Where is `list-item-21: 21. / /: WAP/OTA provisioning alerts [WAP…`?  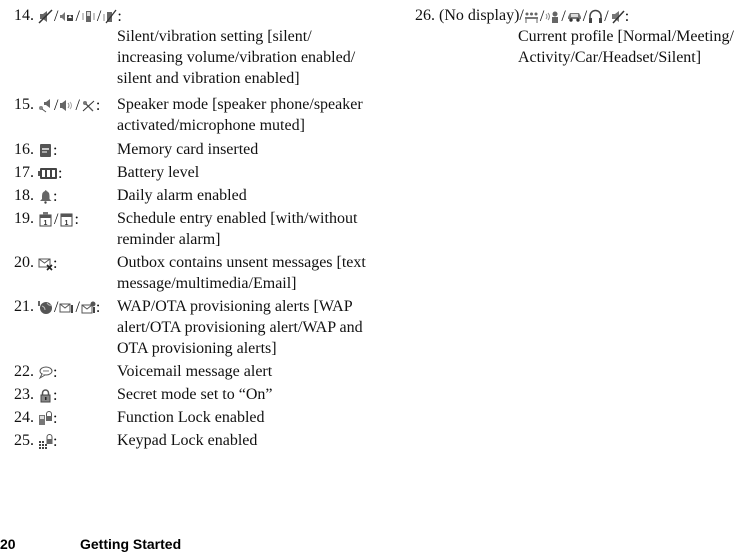 list-item-21: 21. / /: WAP/OTA provisioning alerts [WAP… is located at coordinates (190, 327).